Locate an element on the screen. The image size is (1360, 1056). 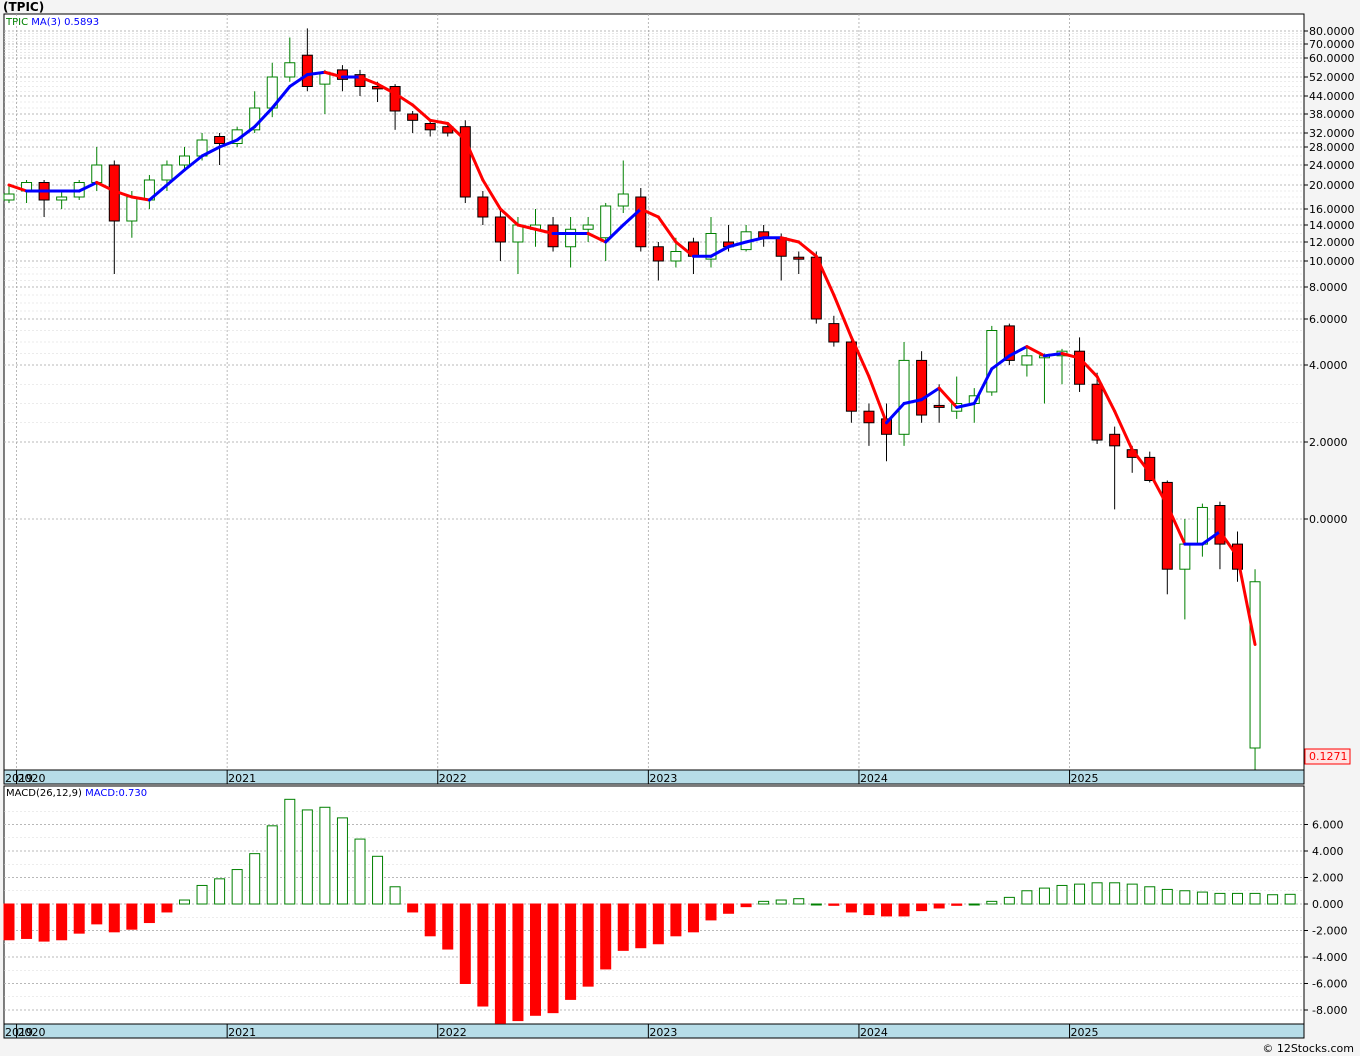
macd-year-label: 2020 is located at coordinates (32, 1032).